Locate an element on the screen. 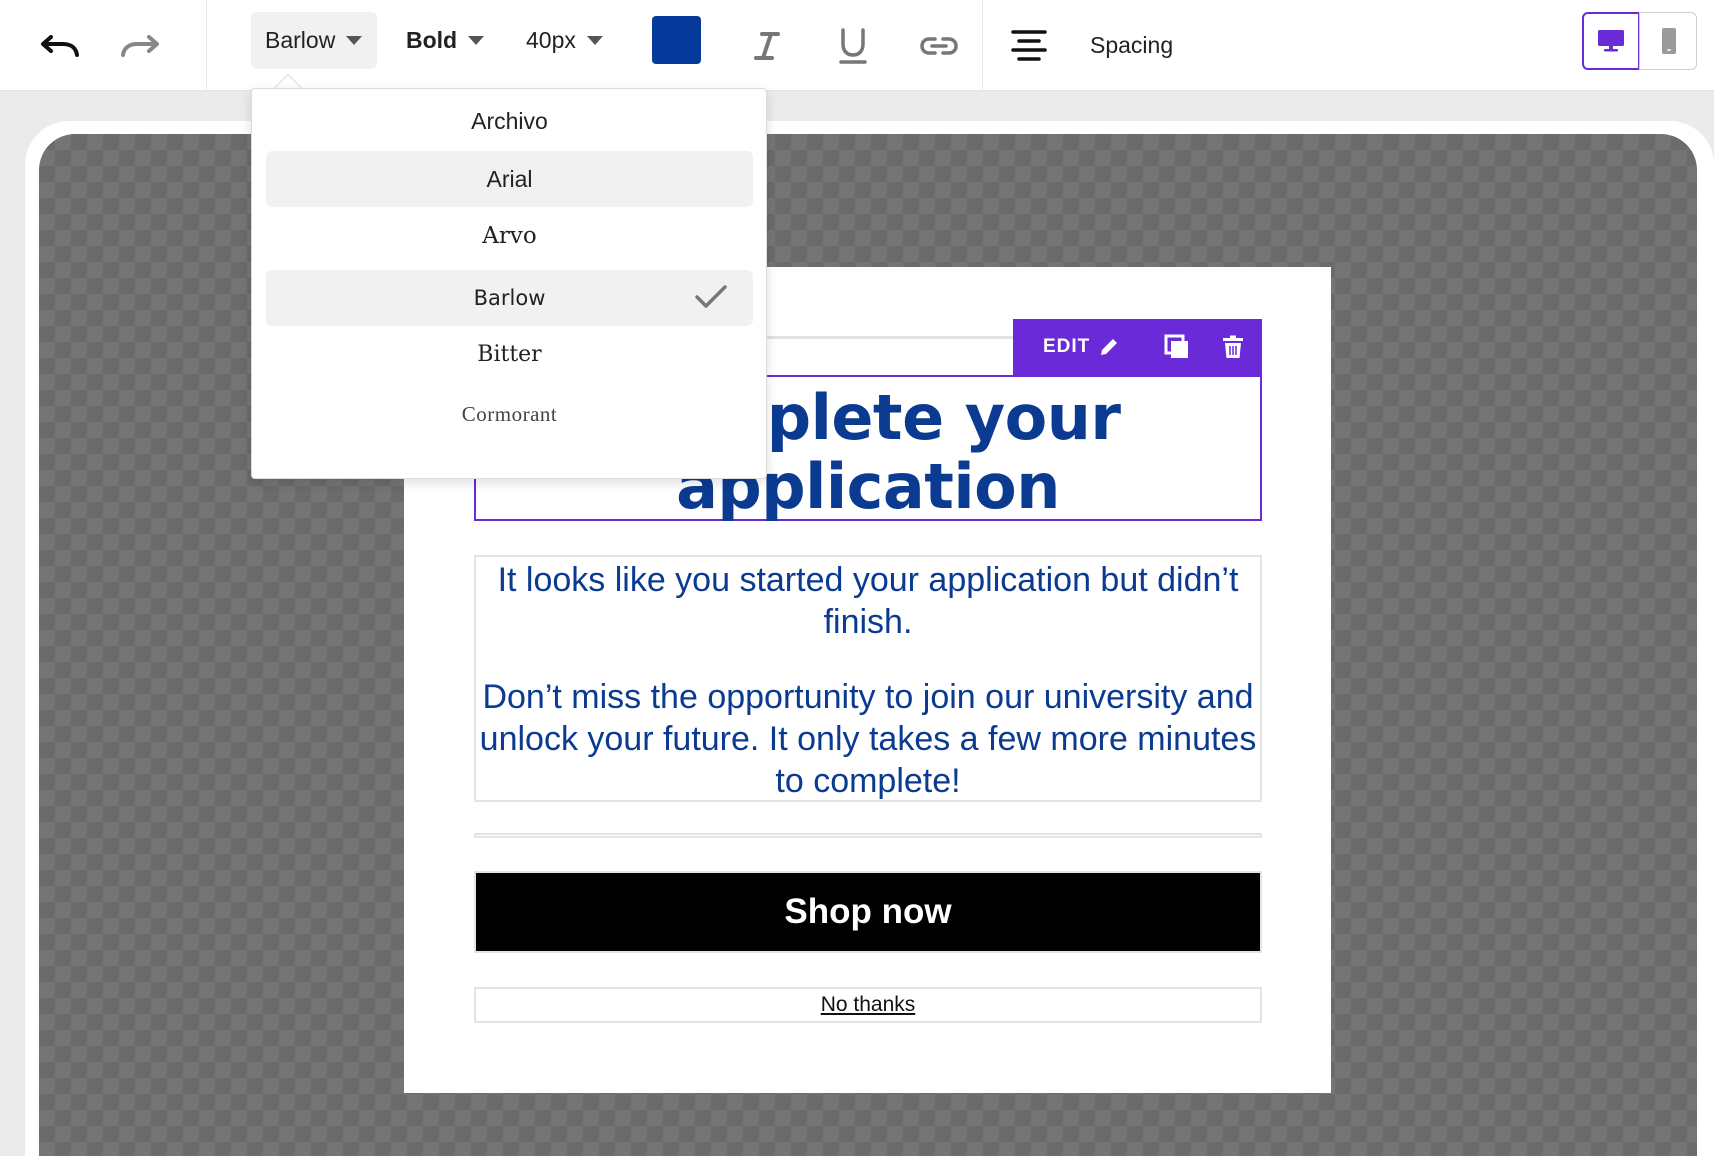 The width and height of the screenshot is (1714, 1156). shop-now-button: Shop now is located at coordinates (868, 912).